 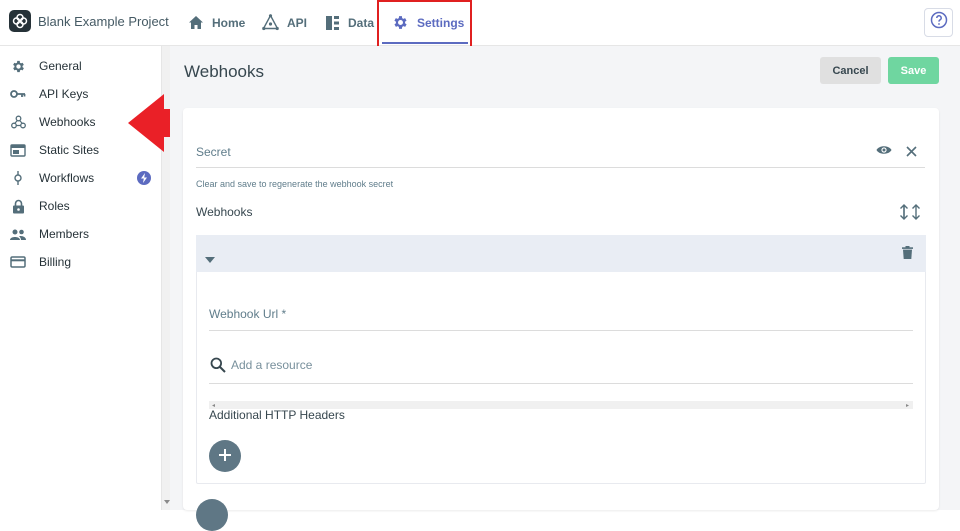 What do you see at coordinates (55, 262) in the screenshot?
I see `sidebar-item-label: Billing` at bounding box center [55, 262].